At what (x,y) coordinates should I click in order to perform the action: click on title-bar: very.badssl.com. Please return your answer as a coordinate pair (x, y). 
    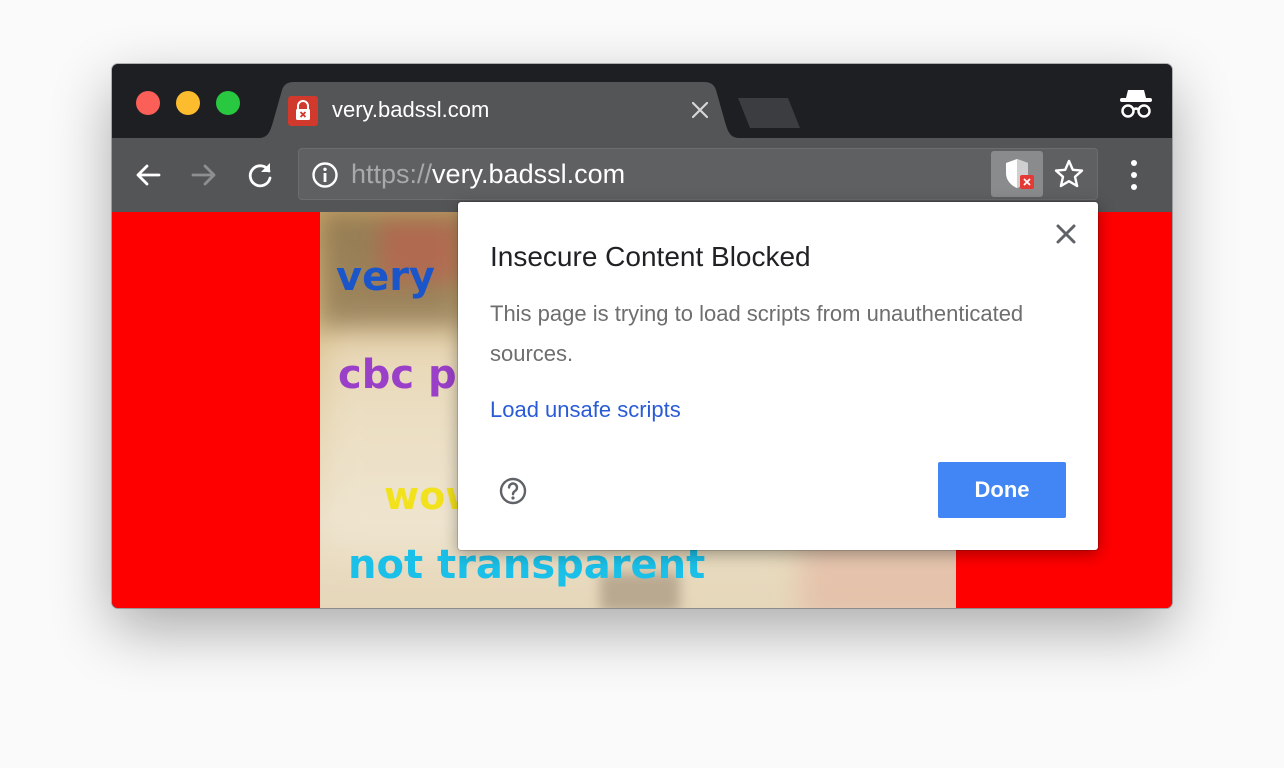
    Looking at the image, I should click on (642, 101).